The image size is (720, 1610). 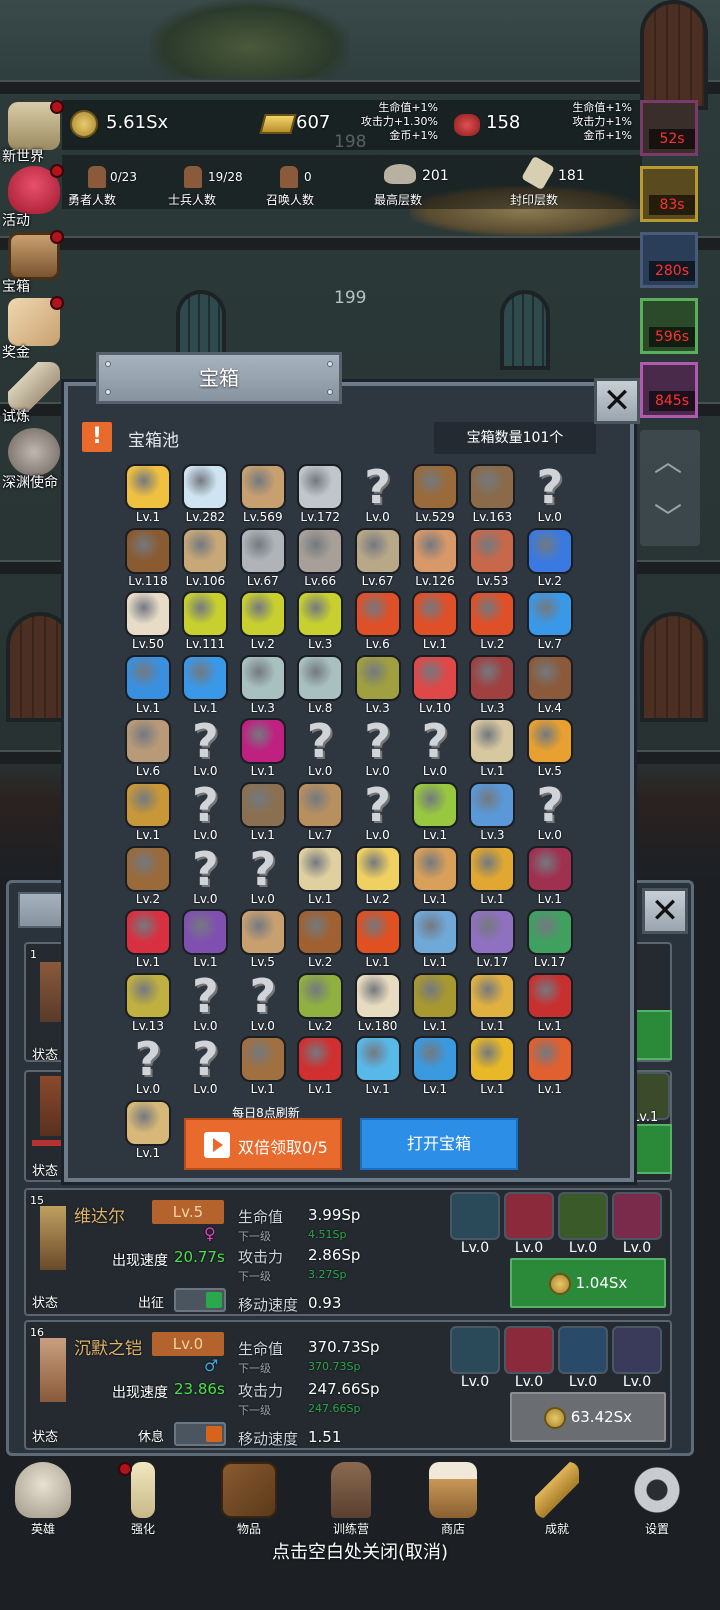 I want to click on sidebar-abyss-mission: 深渊使命, so click(x=34, y=458).